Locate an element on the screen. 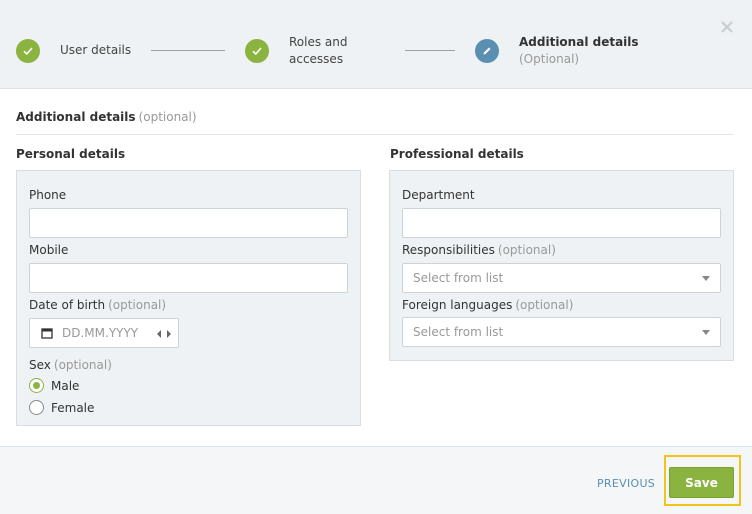  close-icon is located at coordinates (727, 27).